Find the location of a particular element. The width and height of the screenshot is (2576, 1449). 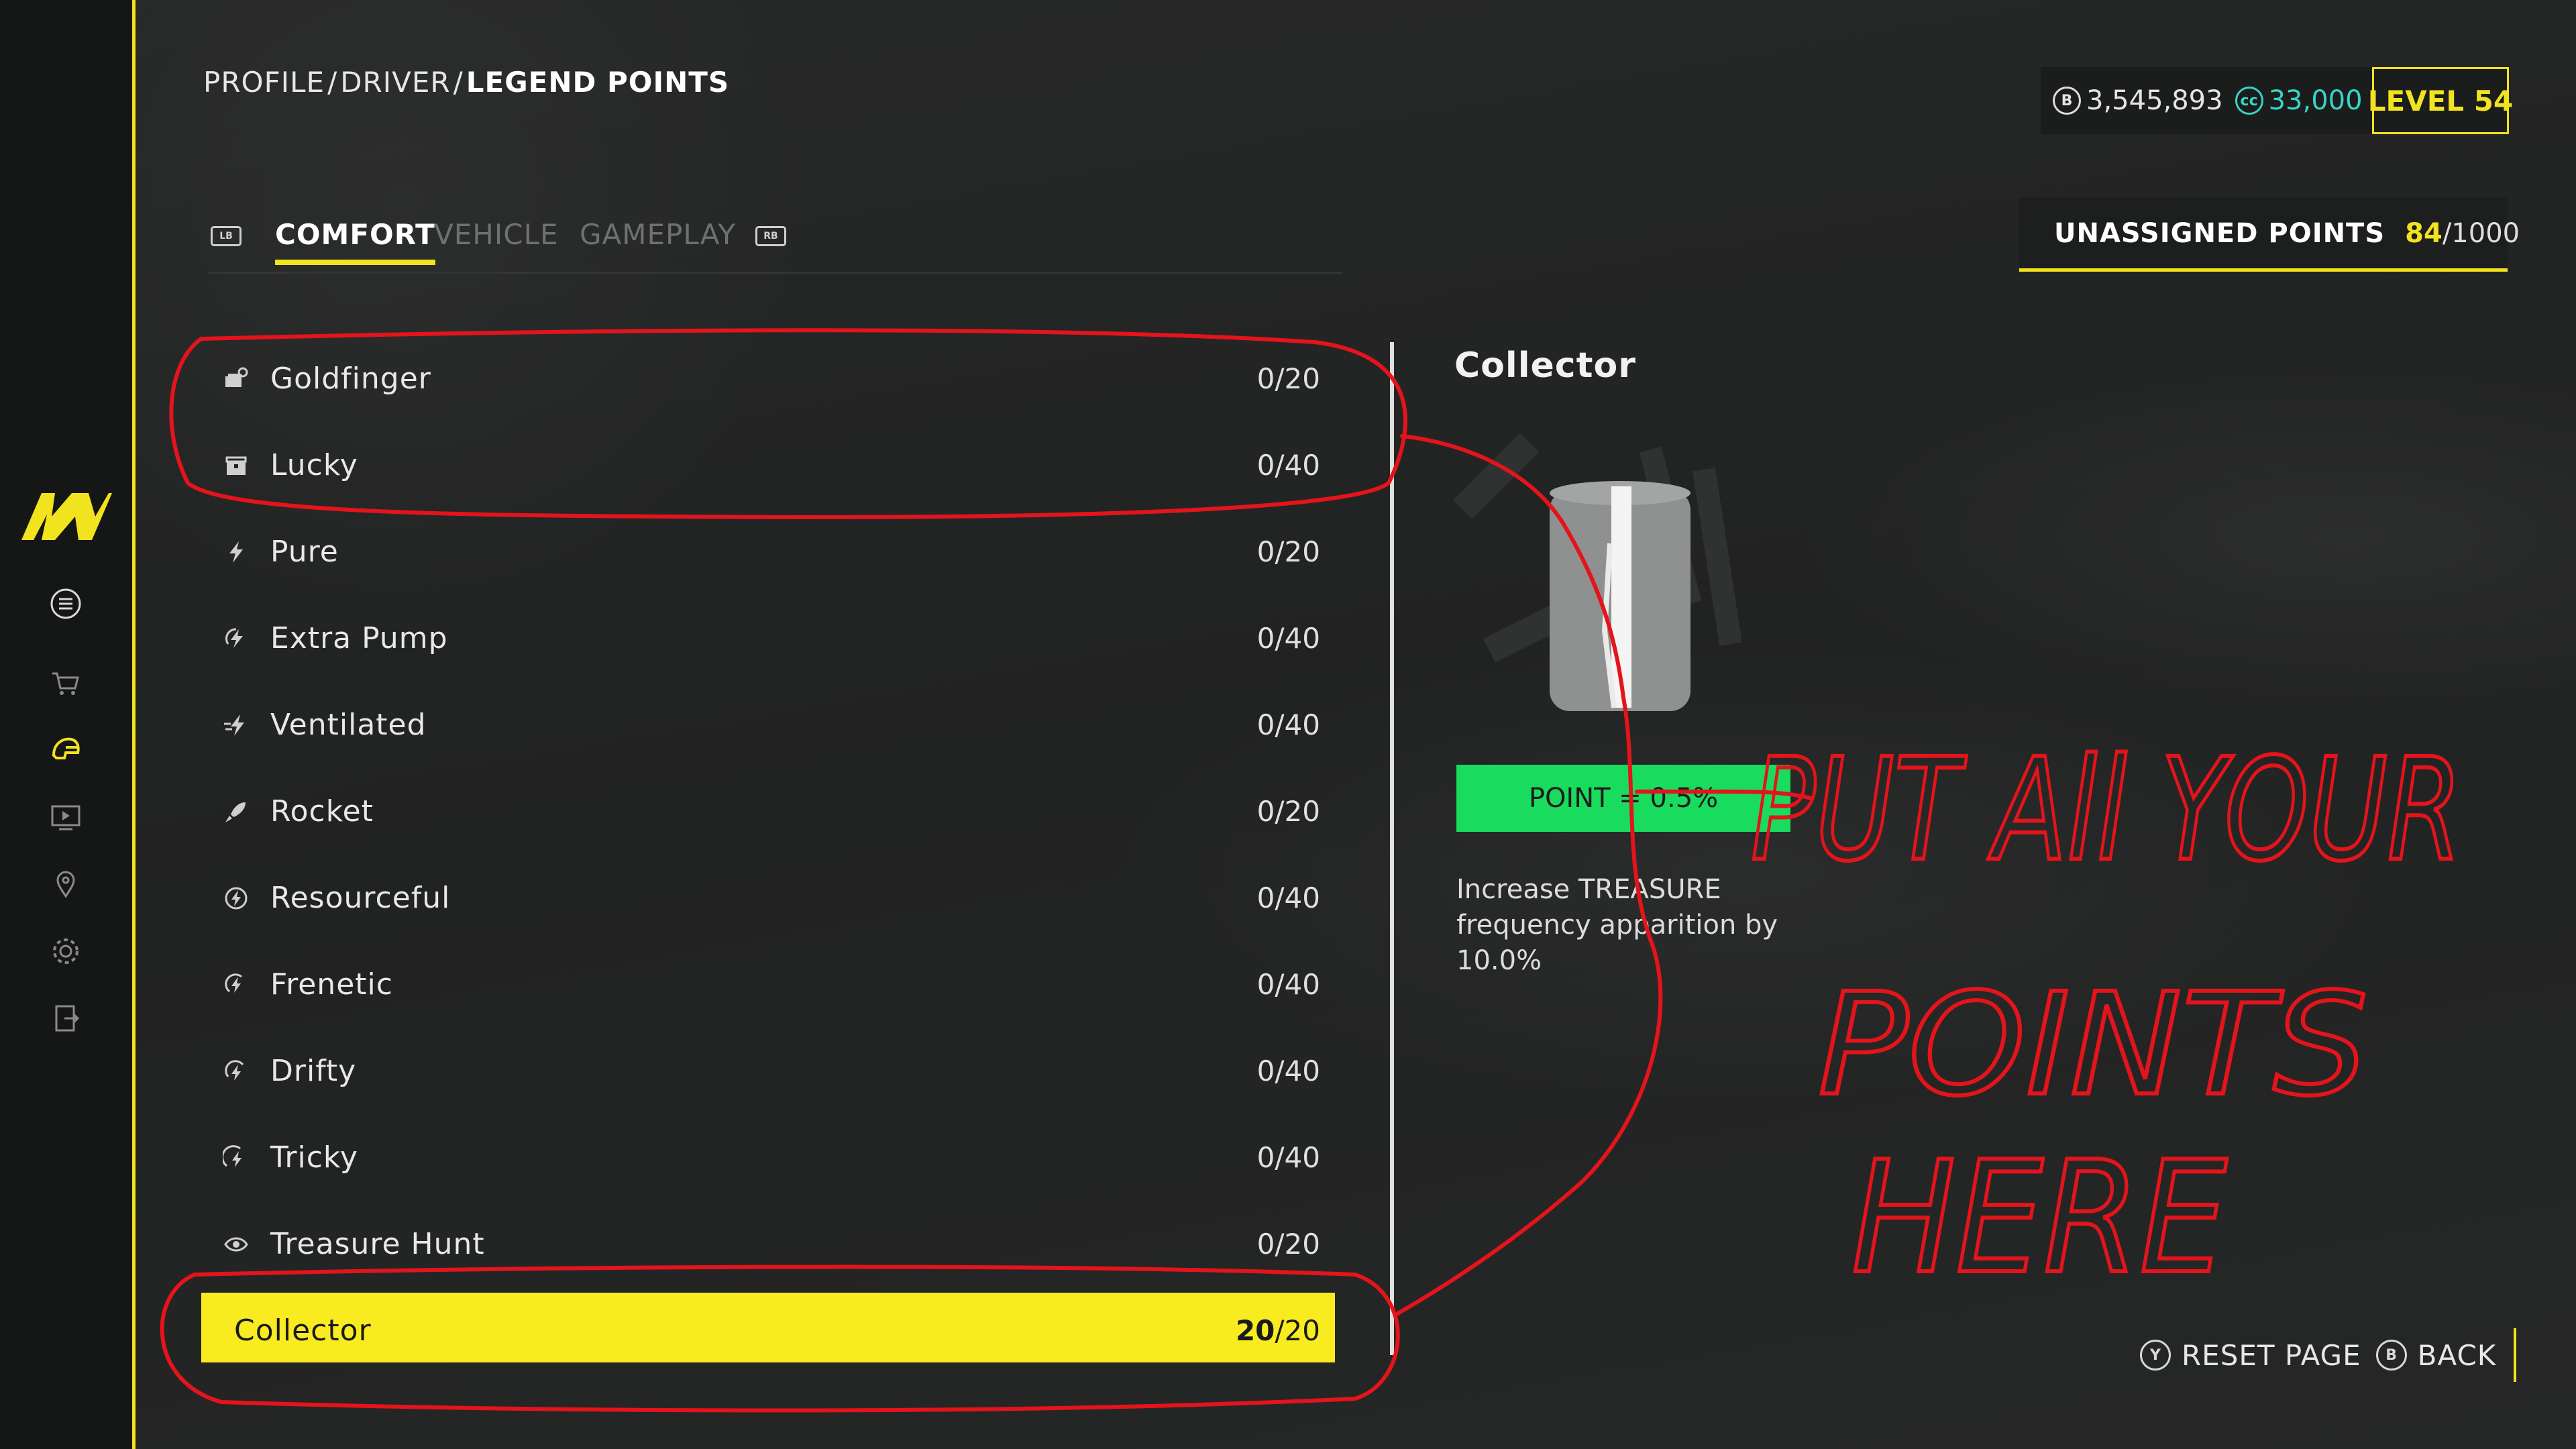

menu-icon is located at coordinates (66, 604).